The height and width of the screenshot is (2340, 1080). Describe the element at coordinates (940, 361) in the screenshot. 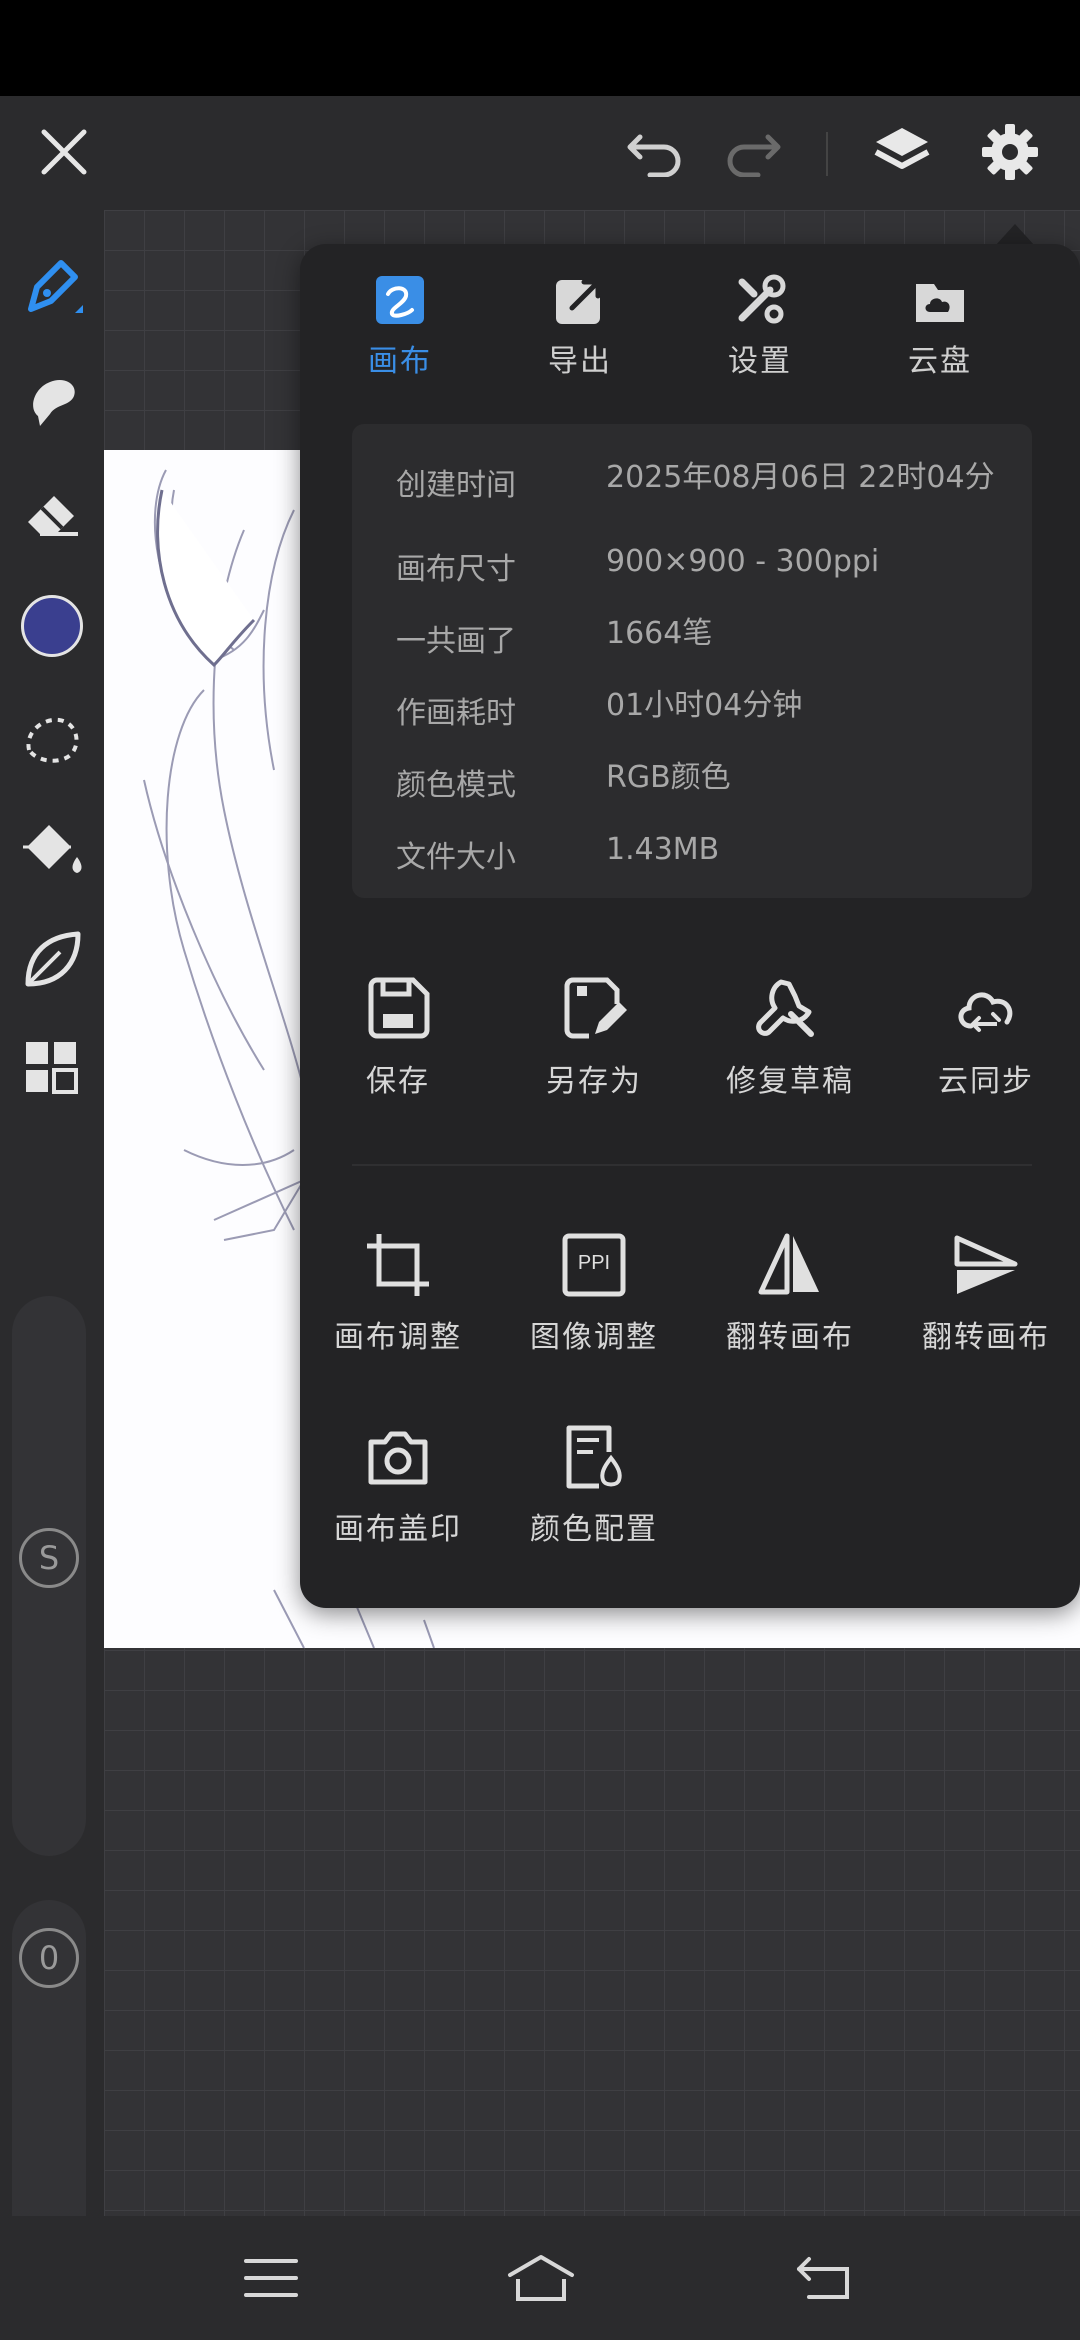

I see `tab-label: 云盘` at that location.